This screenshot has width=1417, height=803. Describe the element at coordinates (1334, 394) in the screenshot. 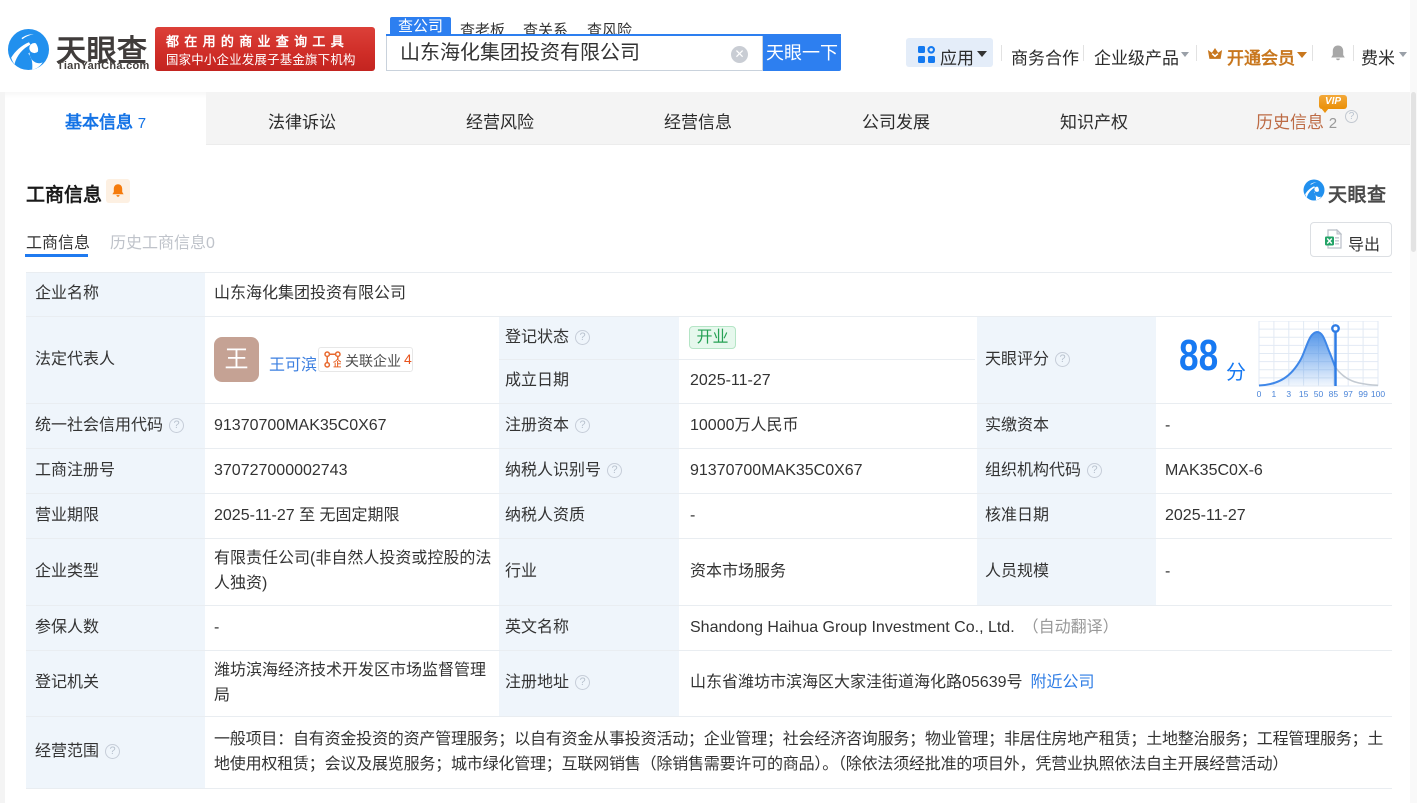

I see `svg-text: 85` at that location.